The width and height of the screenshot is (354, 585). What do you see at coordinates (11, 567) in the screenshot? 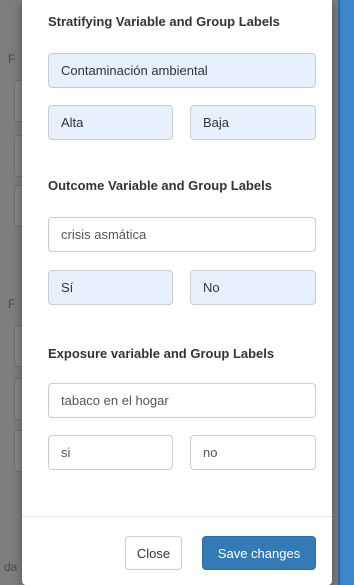
I see `background-label: da` at bounding box center [11, 567].